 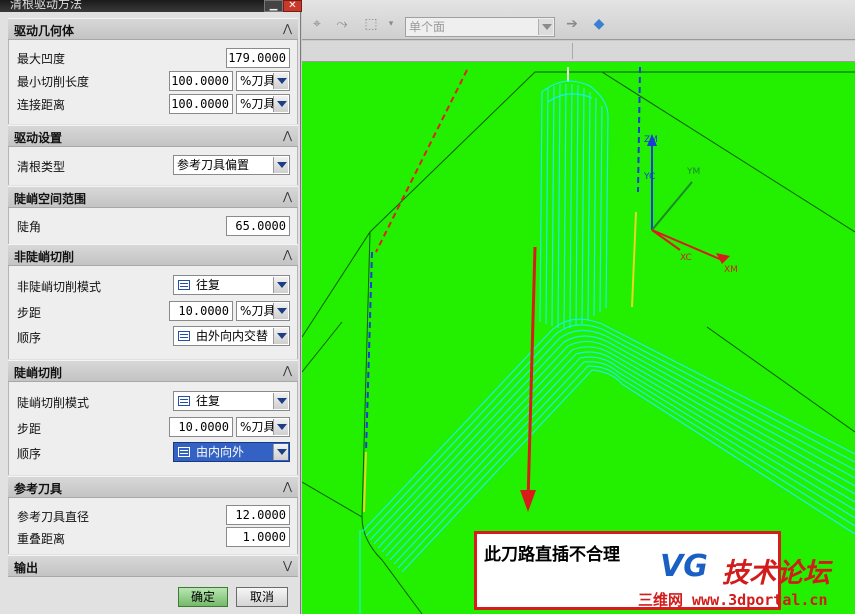 I want to click on min-cut-length-unit-select: %刀具, so click(x=263, y=81).